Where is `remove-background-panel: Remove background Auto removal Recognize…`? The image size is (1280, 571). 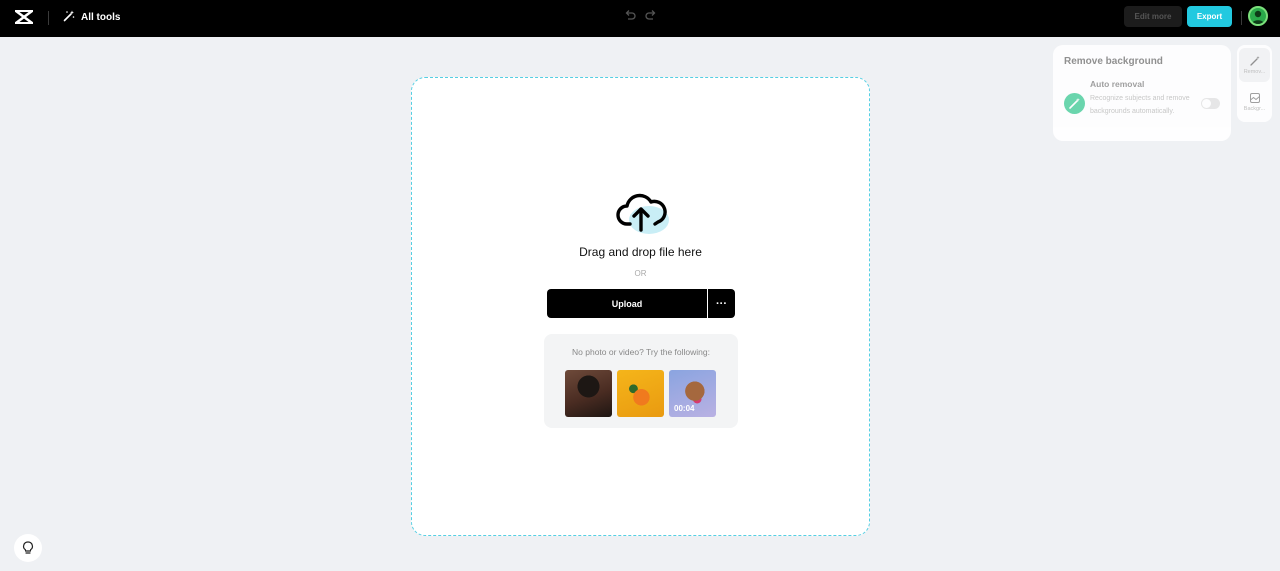 remove-background-panel: Remove background Auto removal Recognize… is located at coordinates (1142, 93).